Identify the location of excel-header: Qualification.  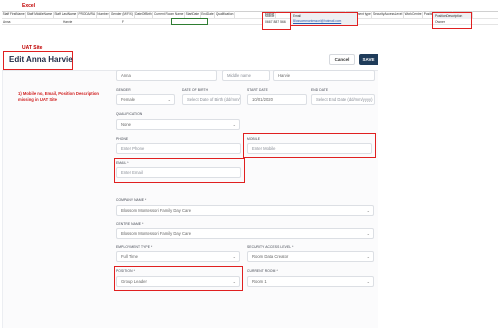
(225, 14).